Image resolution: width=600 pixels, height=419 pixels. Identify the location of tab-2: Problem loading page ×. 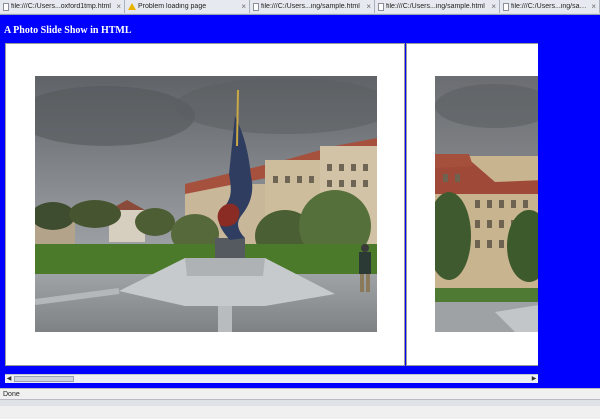
(187, 6).